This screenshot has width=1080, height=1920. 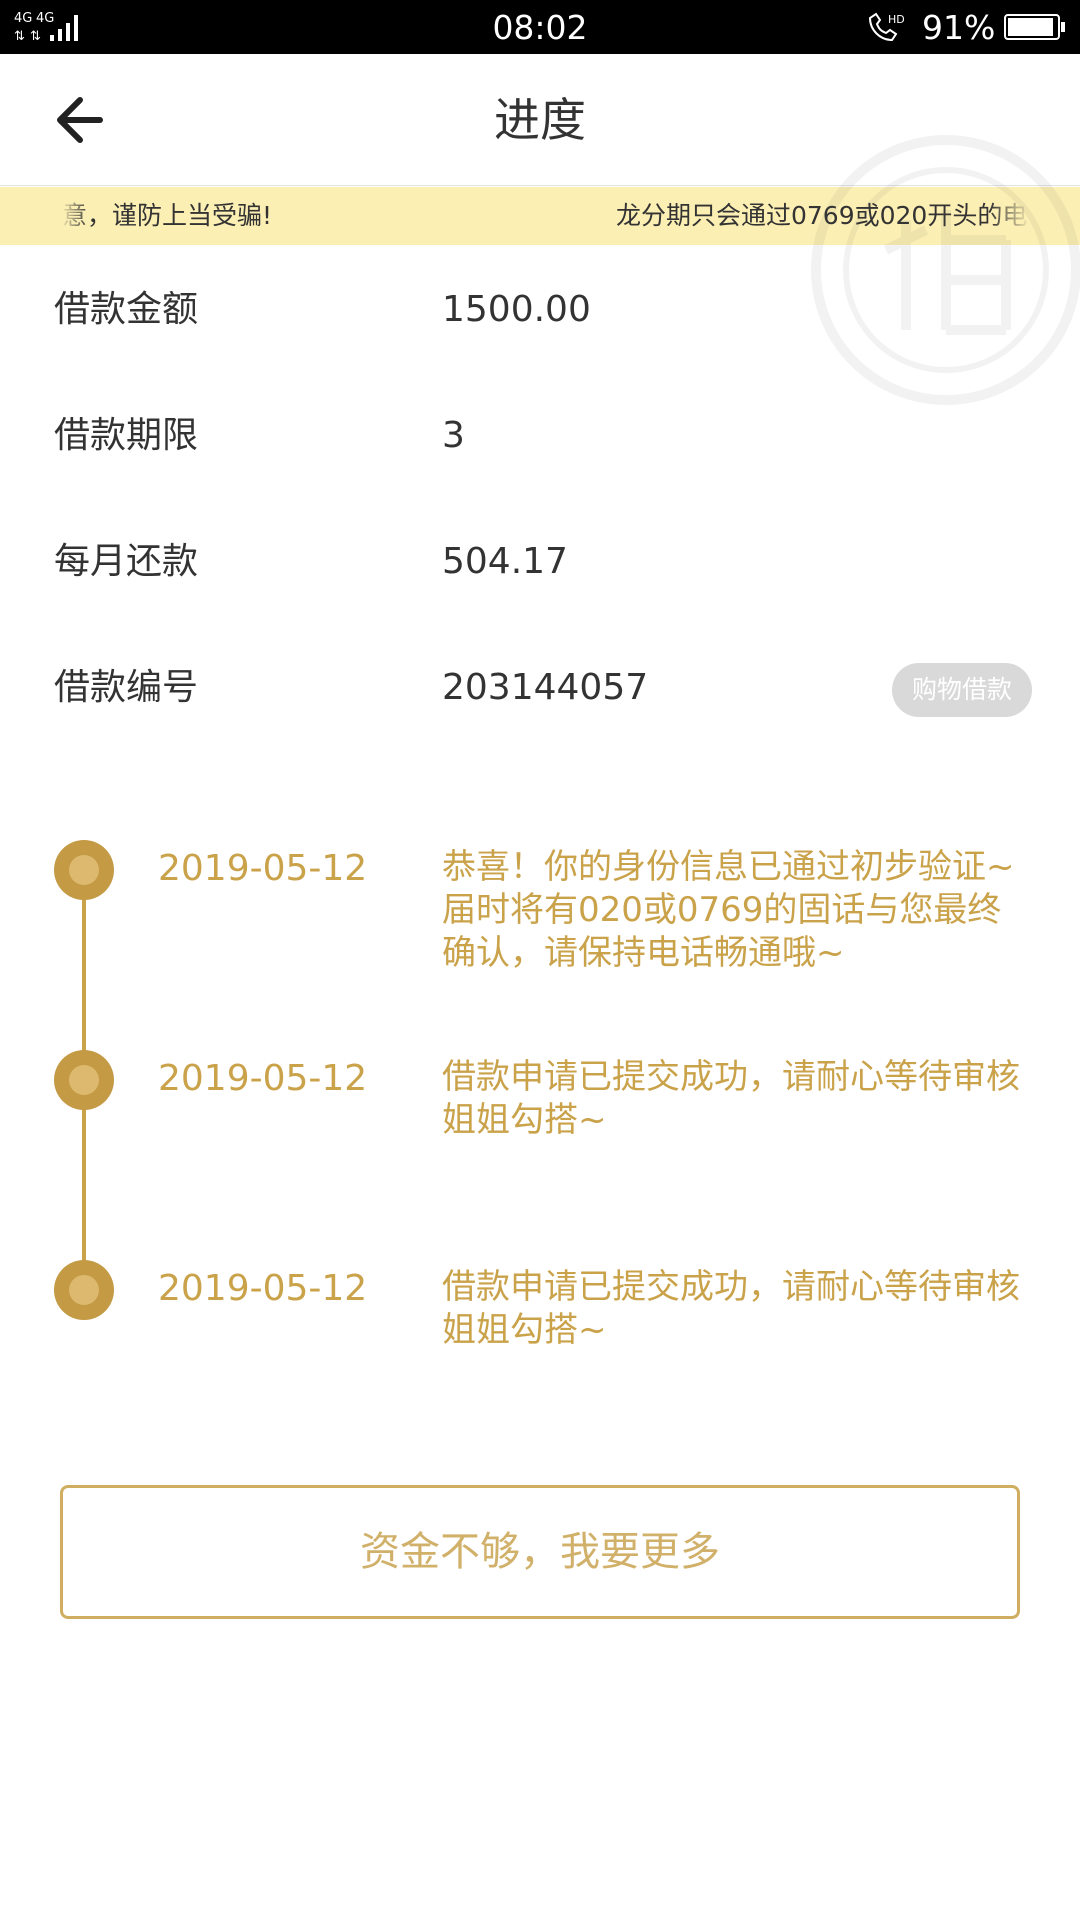 I want to click on info-label: 每月还款, so click(x=126, y=561).